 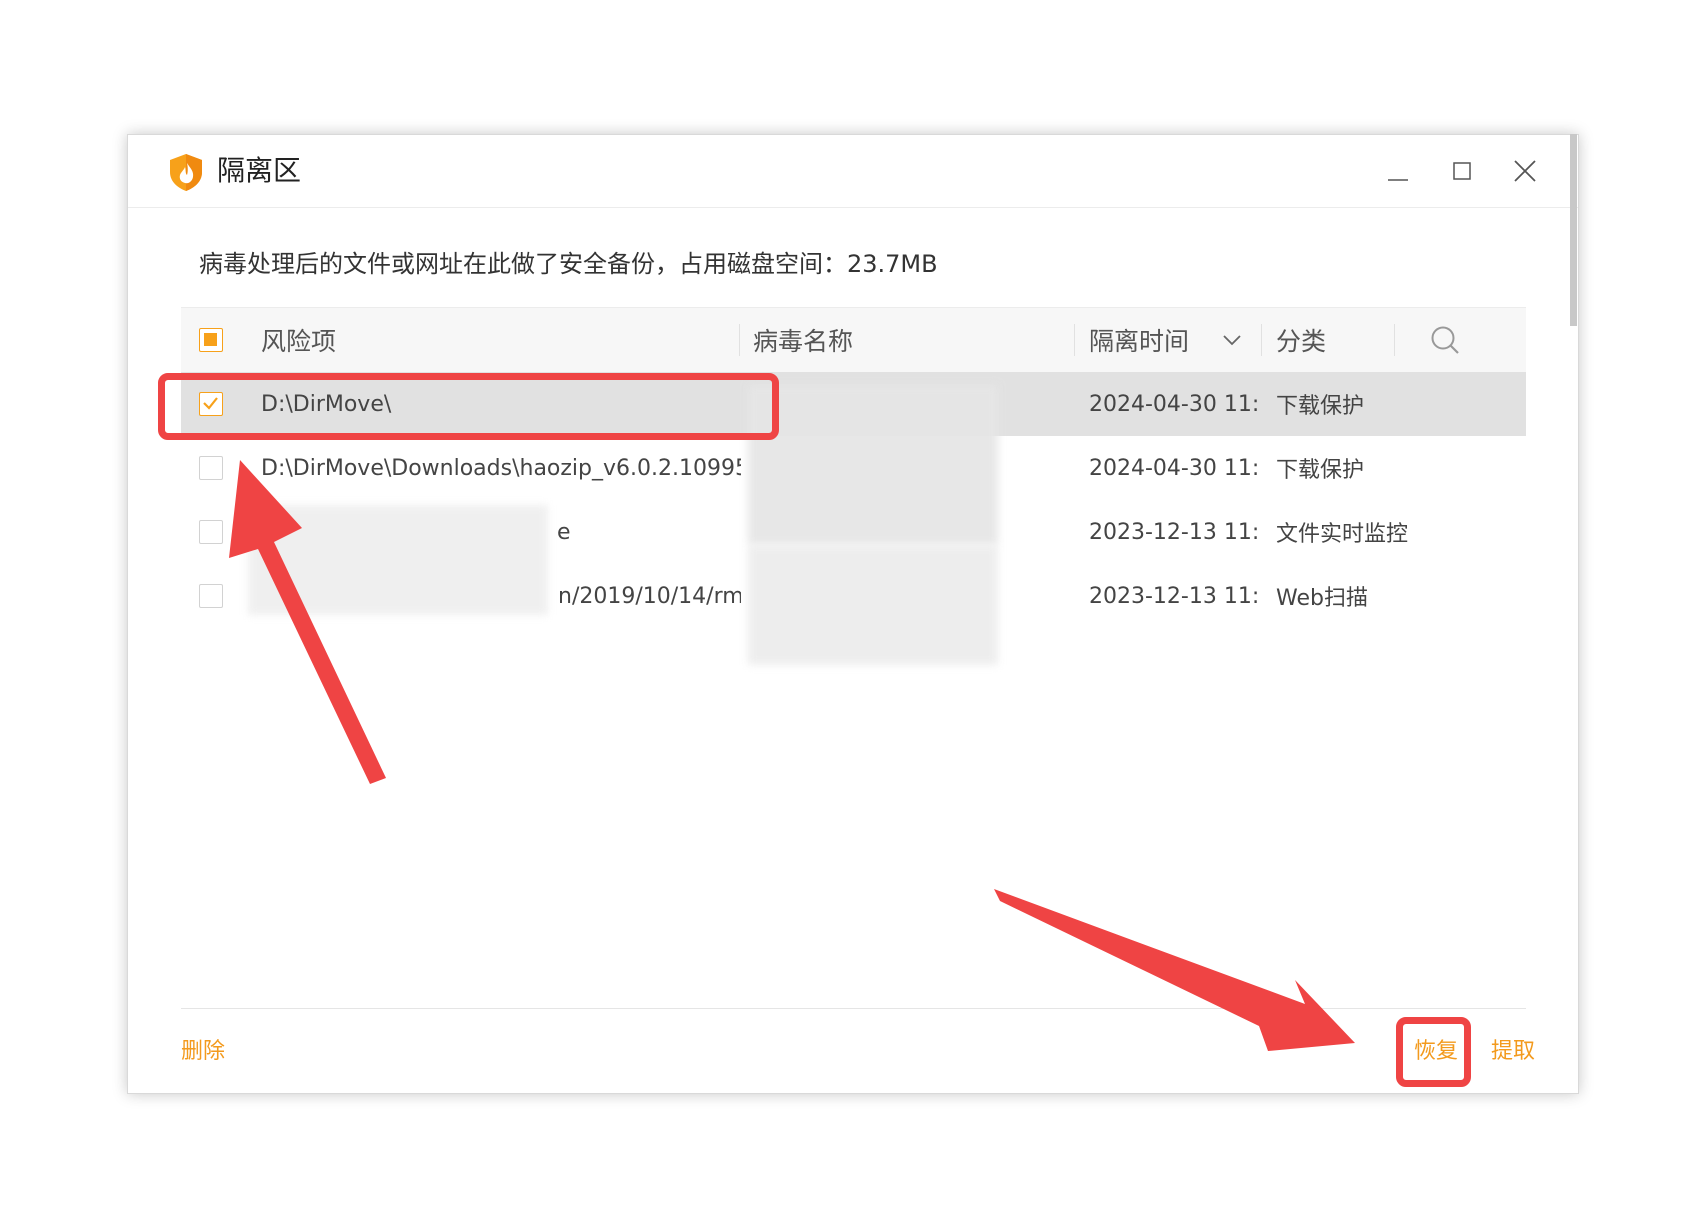 What do you see at coordinates (803, 340) in the screenshot?
I see `column-virus-name: 病毒名称` at bounding box center [803, 340].